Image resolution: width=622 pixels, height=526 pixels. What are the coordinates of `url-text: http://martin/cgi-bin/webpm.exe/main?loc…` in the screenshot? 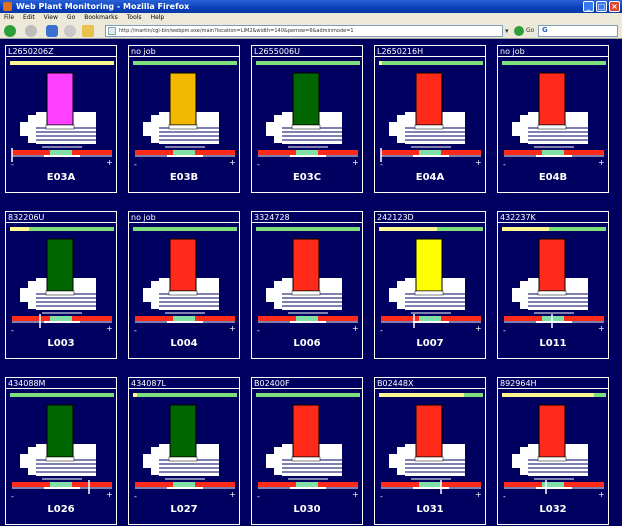 It's located at (236, 31).